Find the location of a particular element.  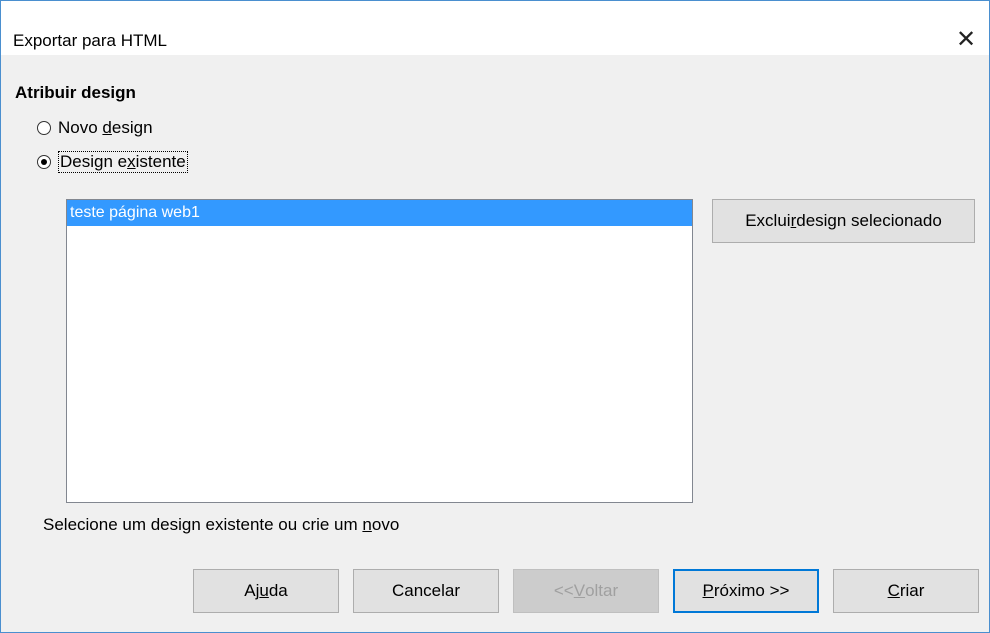

radio-existing-design: Design existente is located at coordinates (112, 162).